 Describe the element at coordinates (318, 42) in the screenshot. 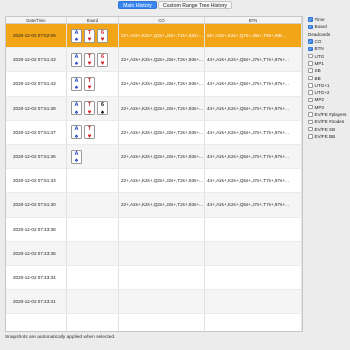

I see `column-option-label: CO` at that location.